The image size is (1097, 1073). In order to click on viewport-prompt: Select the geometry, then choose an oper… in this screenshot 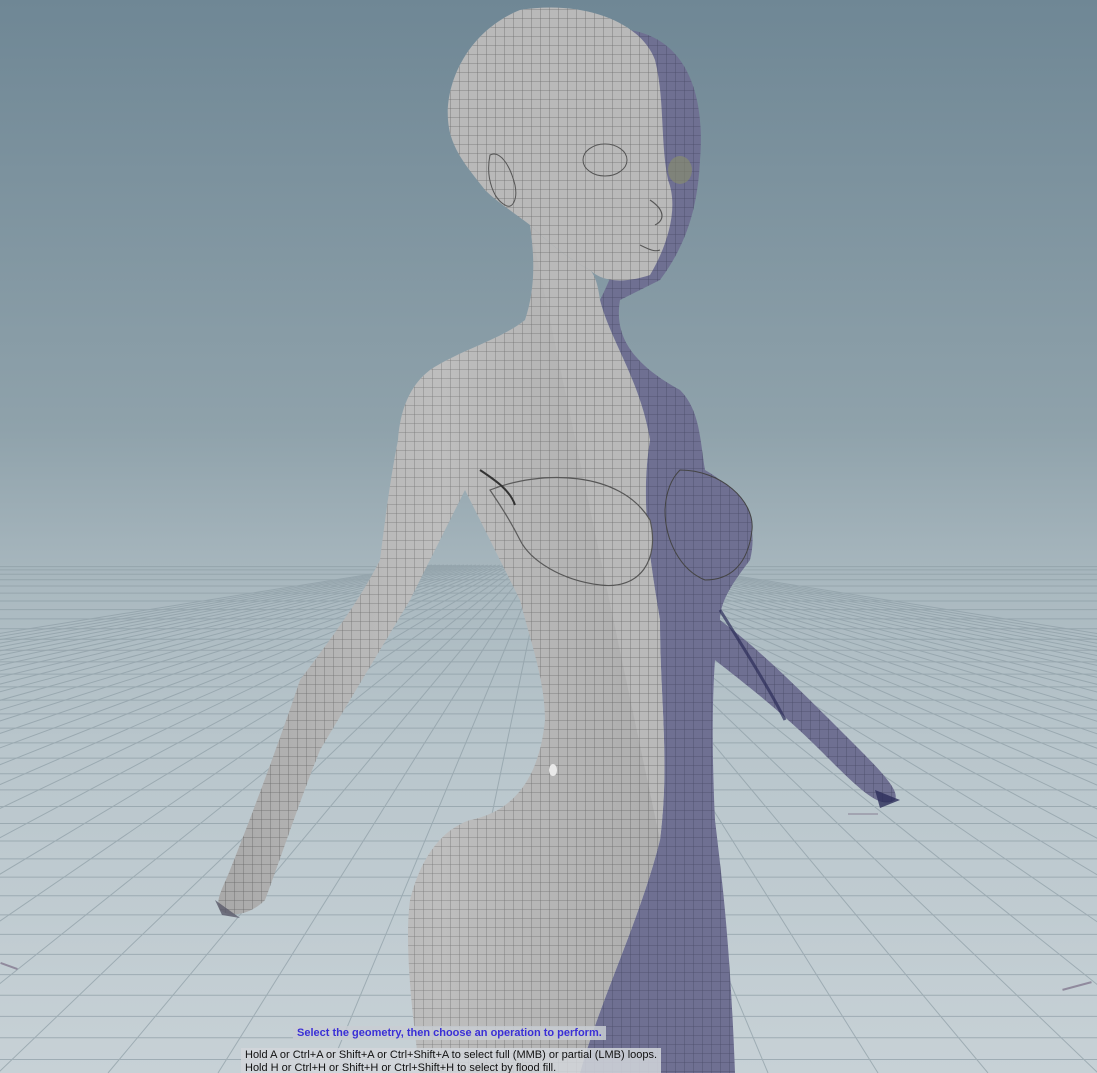, I will do `click(449, 1033)`.